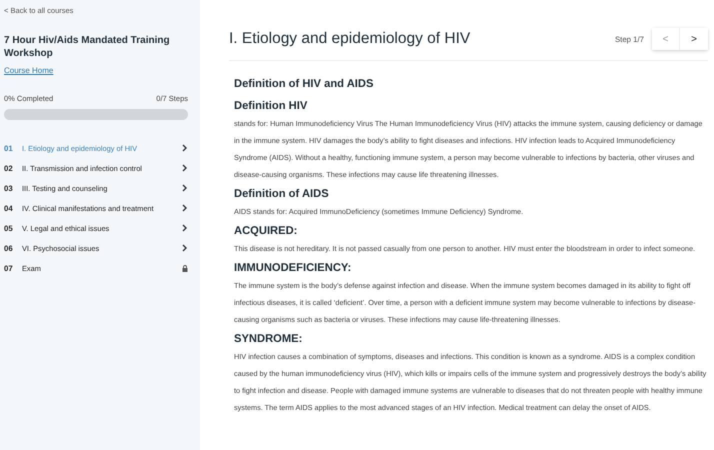 The image size is (714, 450). What do you see at coordinates (293, 268) in the screenshot?
I see `heading: IMMUNODEFICIENCY:` at bounding box center [293, 268].